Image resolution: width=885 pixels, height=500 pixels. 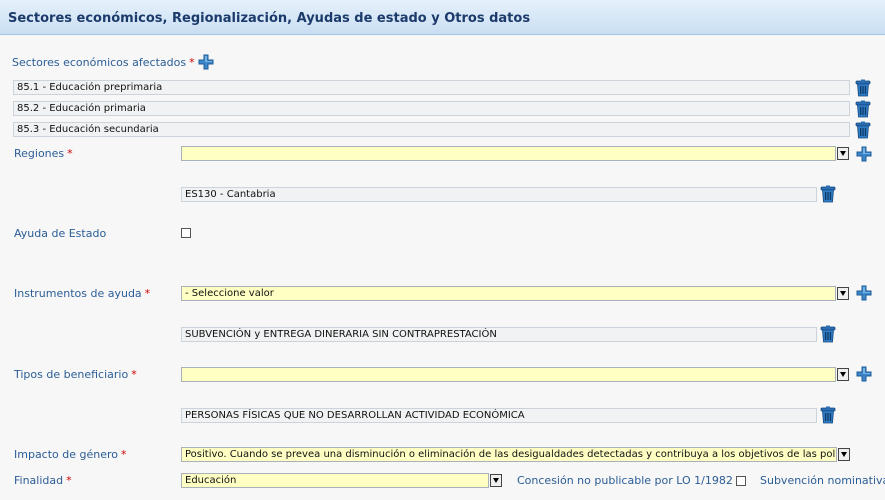 What do you see at coordinates (43, 153) in the screenshot?
I see `regiones-label: Regiones *` at bounding box center [43, 153].